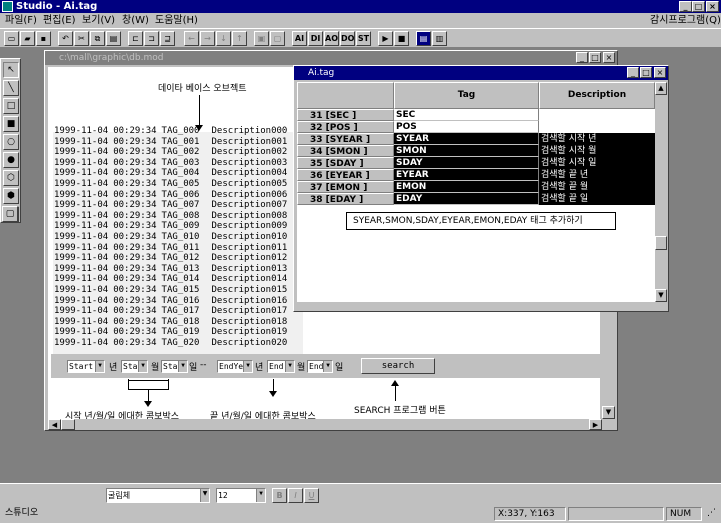  Describe the element at coordinates (646, 72) in the screenshot. I see `aitag-maximize-icon: □` at that location.